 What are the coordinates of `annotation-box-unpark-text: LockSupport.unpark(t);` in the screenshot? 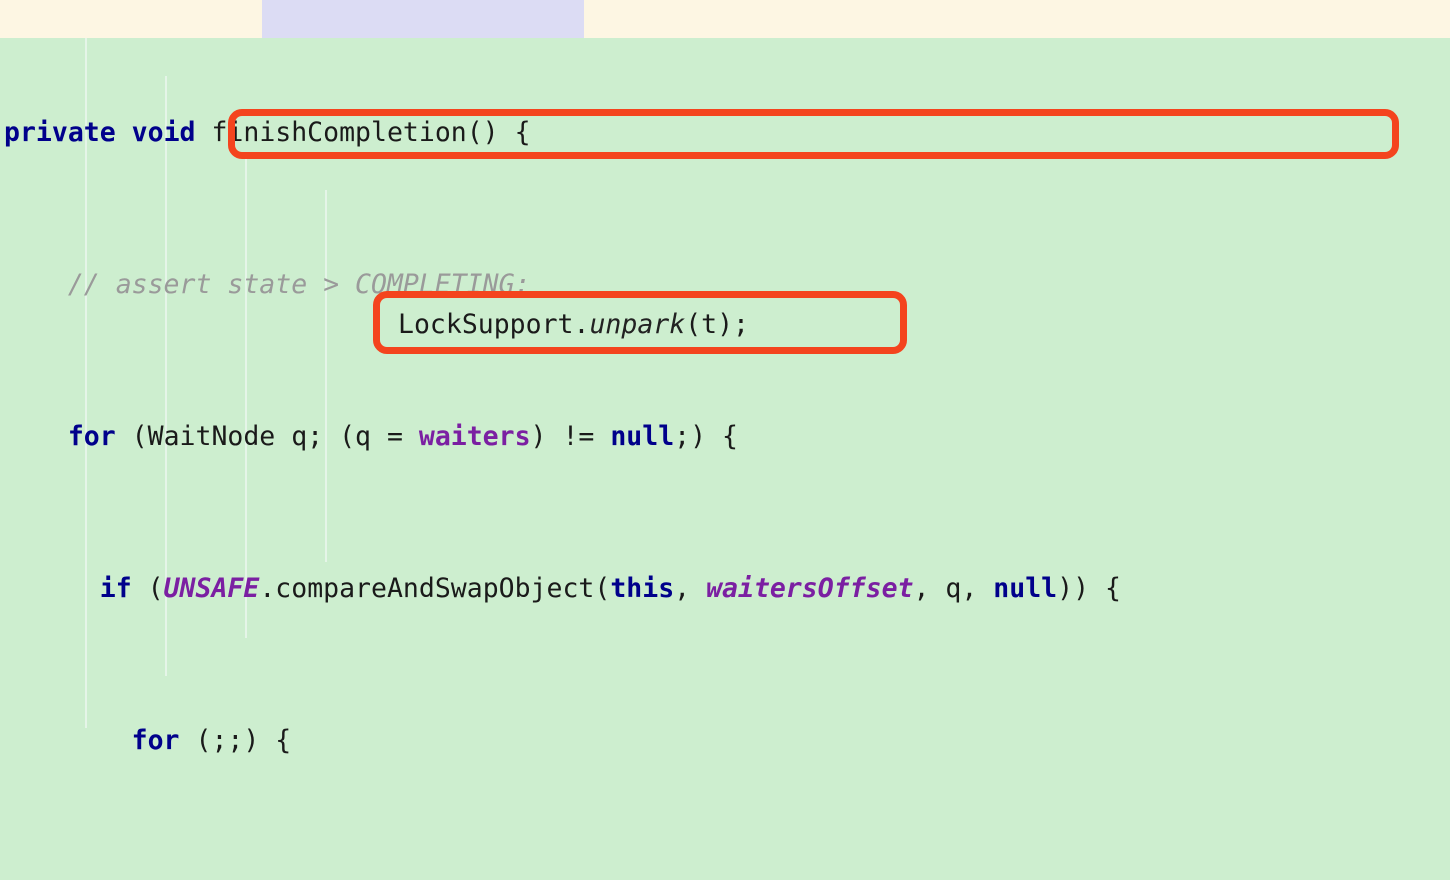 It's located at (574, 324).